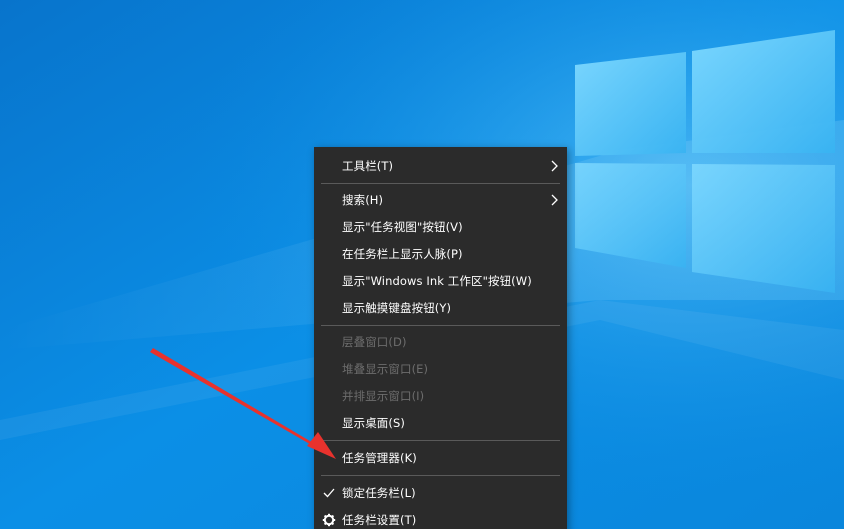 The height and width of the screenshot is (529, 844). I want to click on checkmark-icon, so click(329, 493).